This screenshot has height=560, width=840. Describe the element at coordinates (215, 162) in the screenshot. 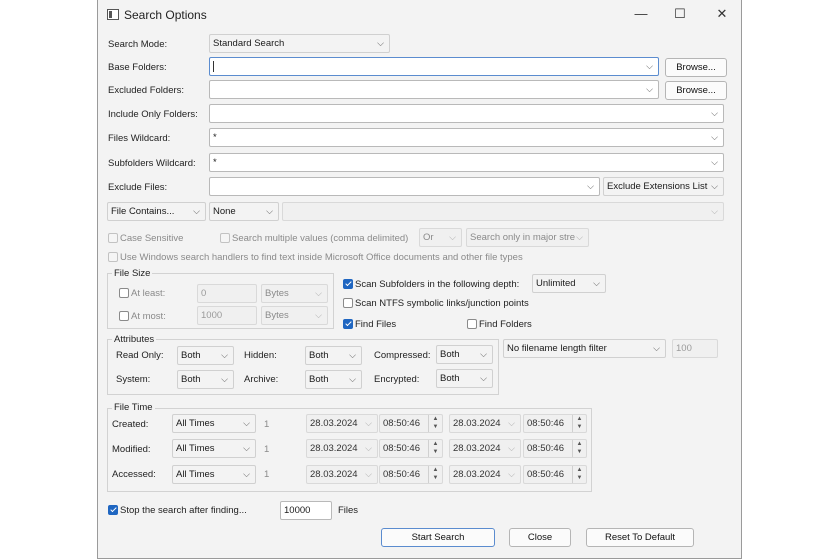

I see `subfolders-wildcard-value: *` at that location.